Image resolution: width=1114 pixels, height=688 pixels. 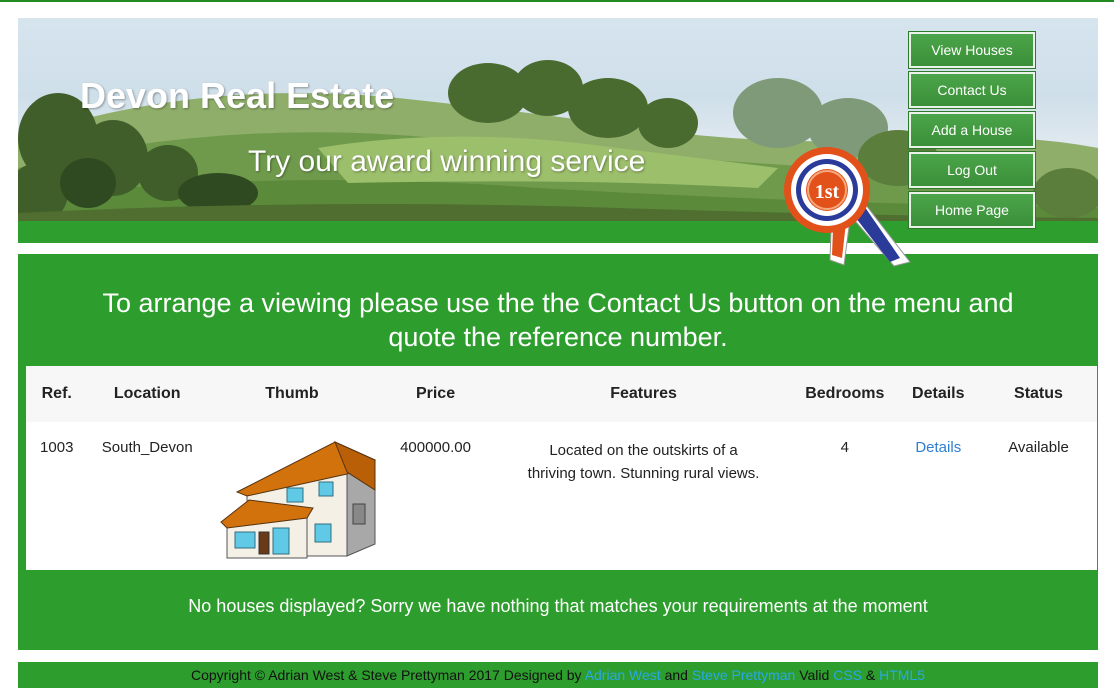 What do you see at coordinates (676, 675) in the screenshot?
I see `footer-and: and` at bounding box center [676, 675].